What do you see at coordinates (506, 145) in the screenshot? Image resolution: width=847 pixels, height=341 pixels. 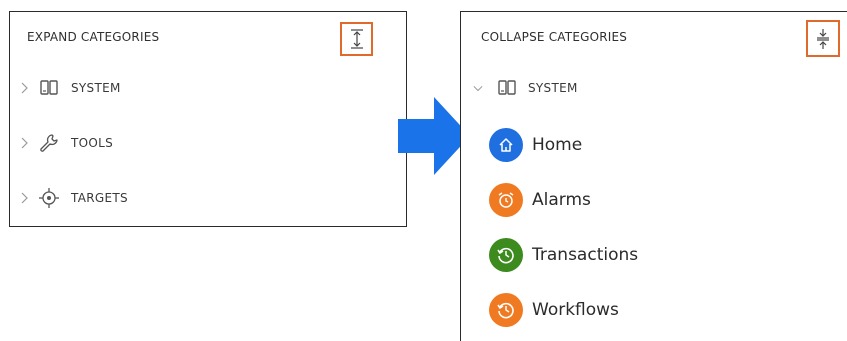 I see `home-icon` at bounding box center [506, 145].